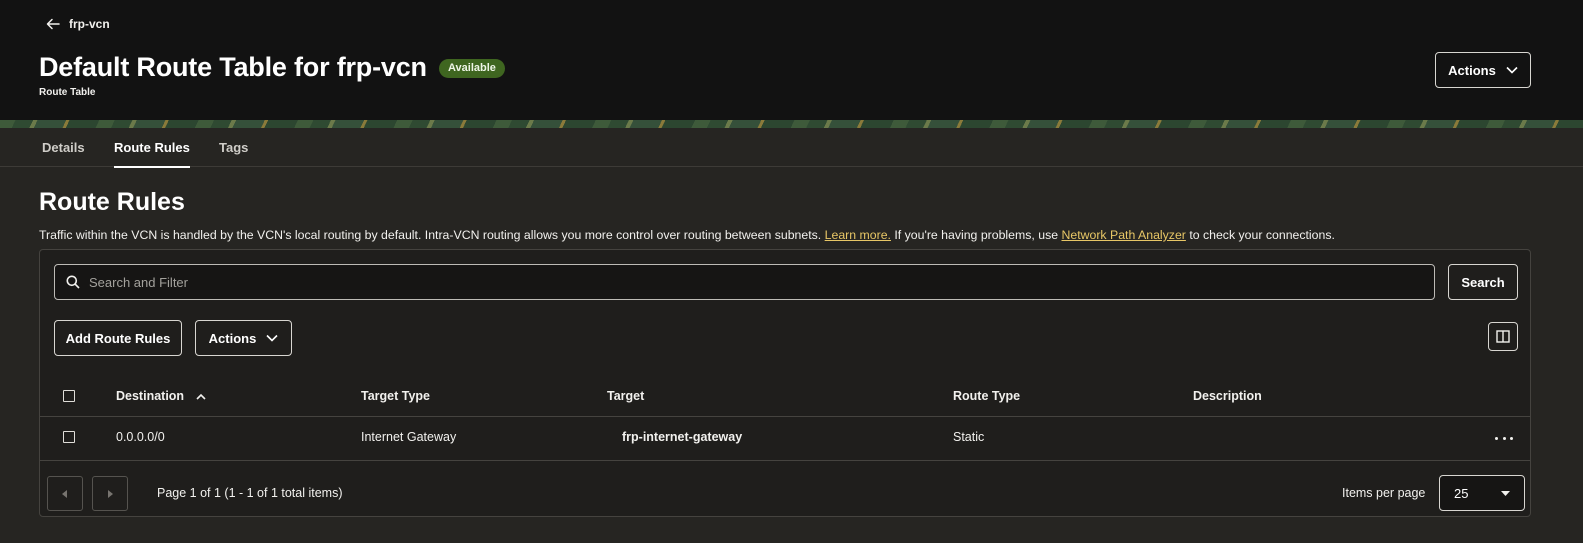  I want to click on items-per-page-select: 25, so click(1482, 493).